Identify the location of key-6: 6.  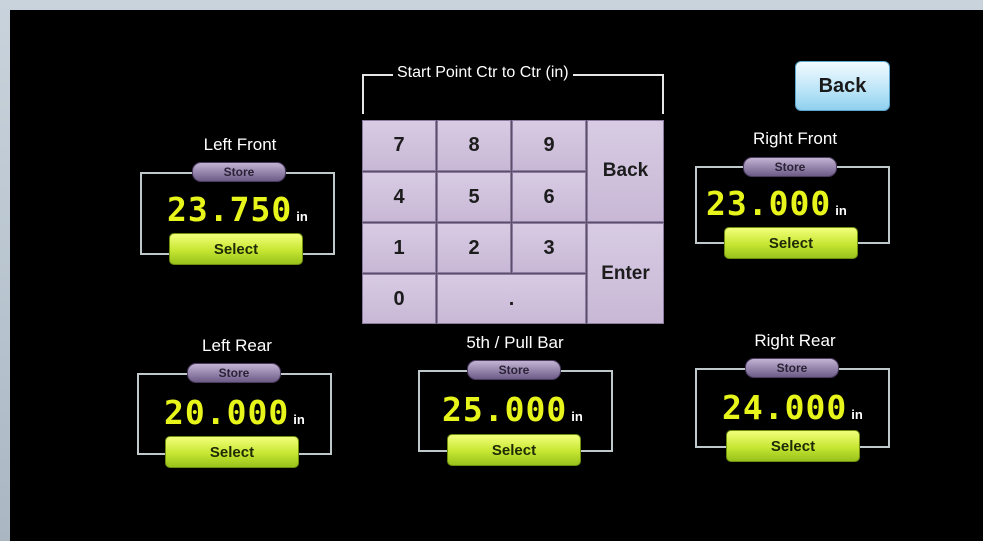
(549, 197).